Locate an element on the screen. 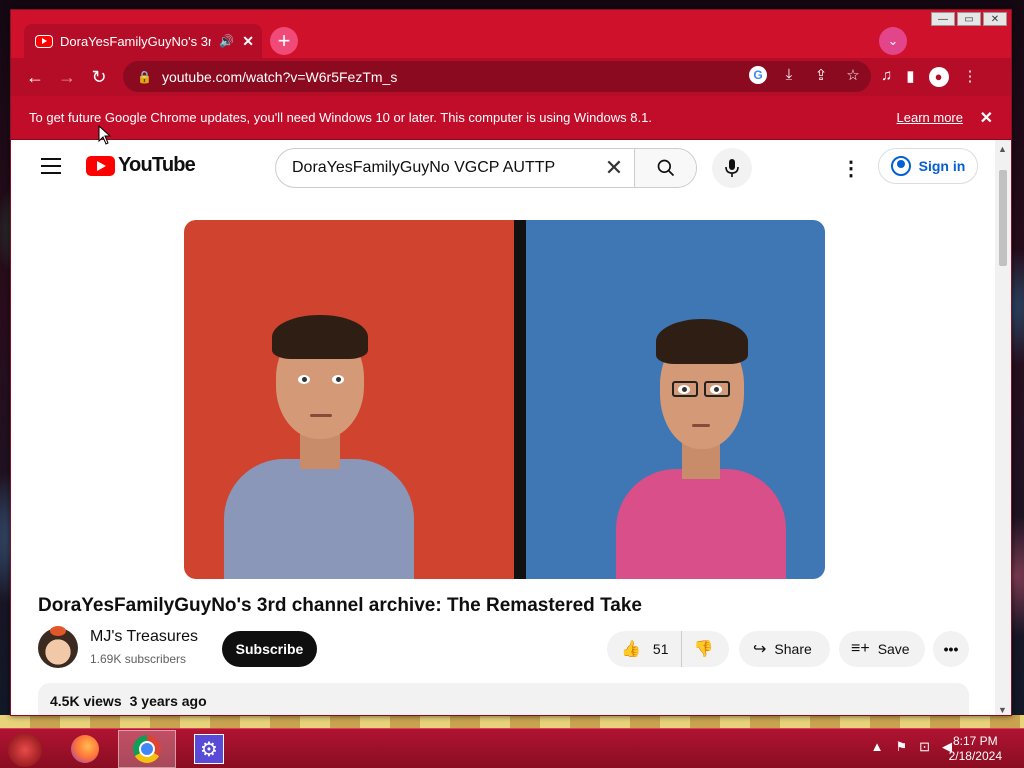 The width and height of the screenshot is (1024, 768). bookmark-star-icon: ☆ is located at coordinates (853, 75).